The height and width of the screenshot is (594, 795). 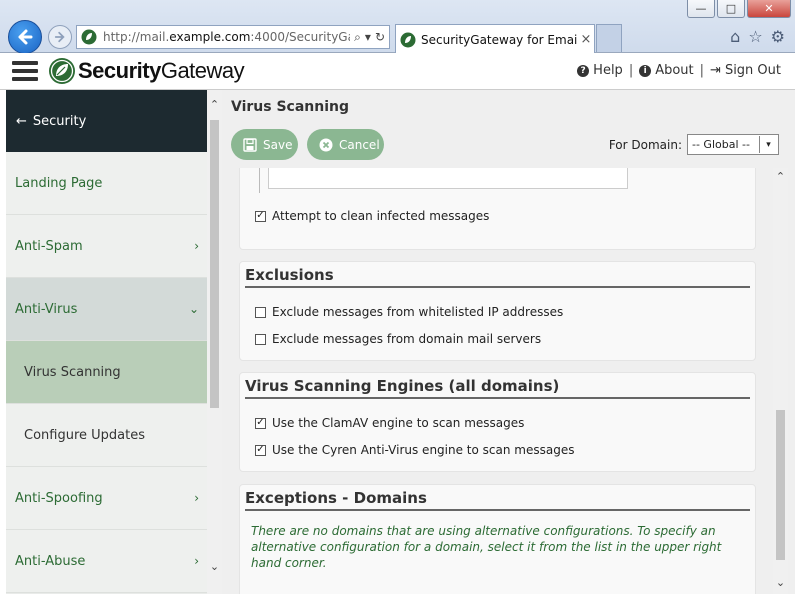 I want to click on save-button: Save, so click(x=264, y=144).